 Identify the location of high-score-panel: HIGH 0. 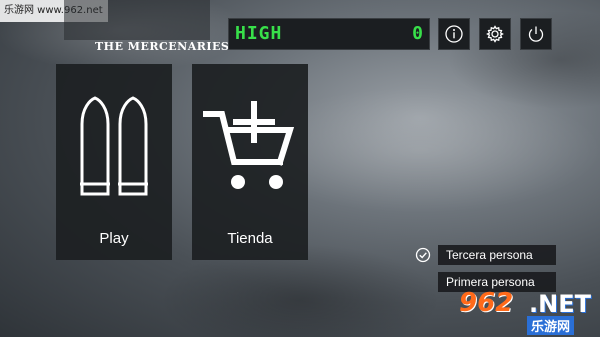
(329, 34).